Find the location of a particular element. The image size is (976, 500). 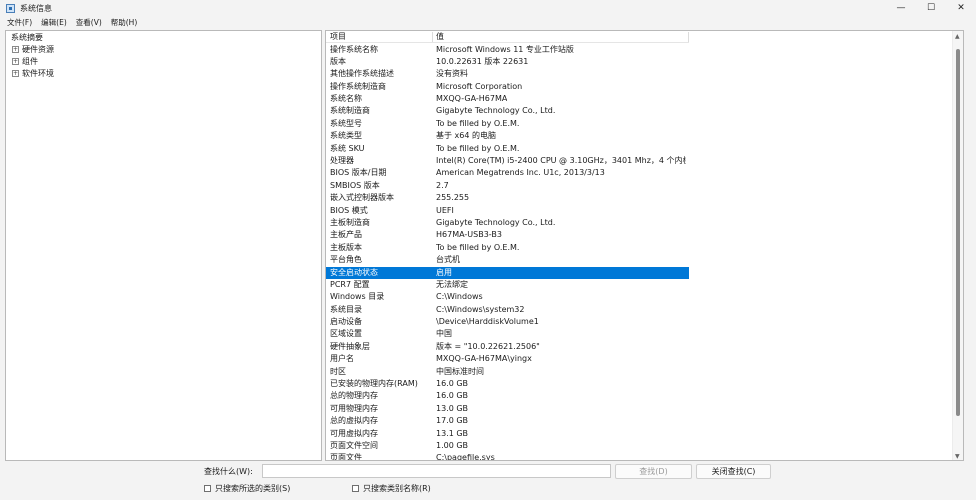

search-selected-category-option: 只搜索所选的类别(S) is located at coordinates (247, 488).